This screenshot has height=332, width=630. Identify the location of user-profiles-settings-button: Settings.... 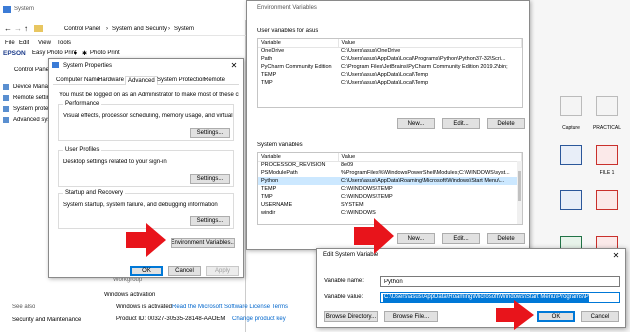
(210, 179).